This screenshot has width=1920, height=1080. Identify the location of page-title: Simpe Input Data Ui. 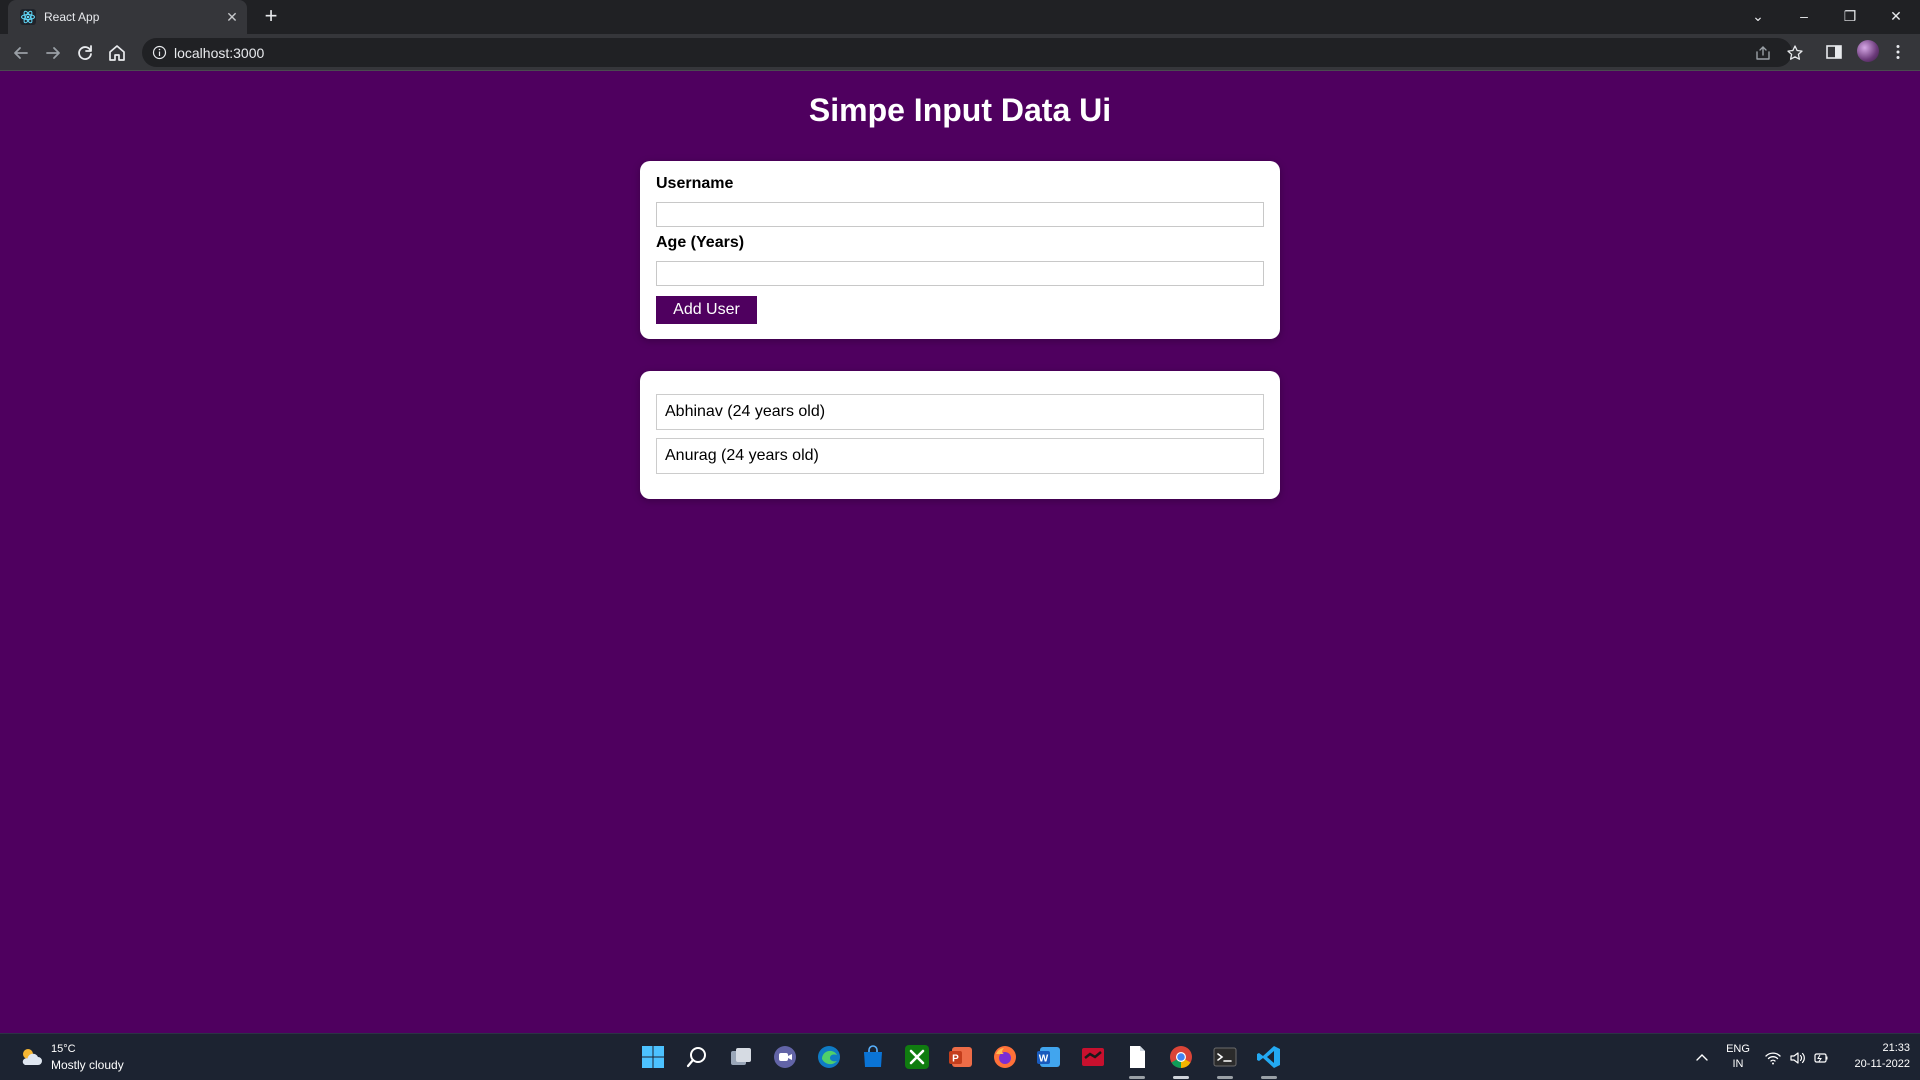
(960, 110).